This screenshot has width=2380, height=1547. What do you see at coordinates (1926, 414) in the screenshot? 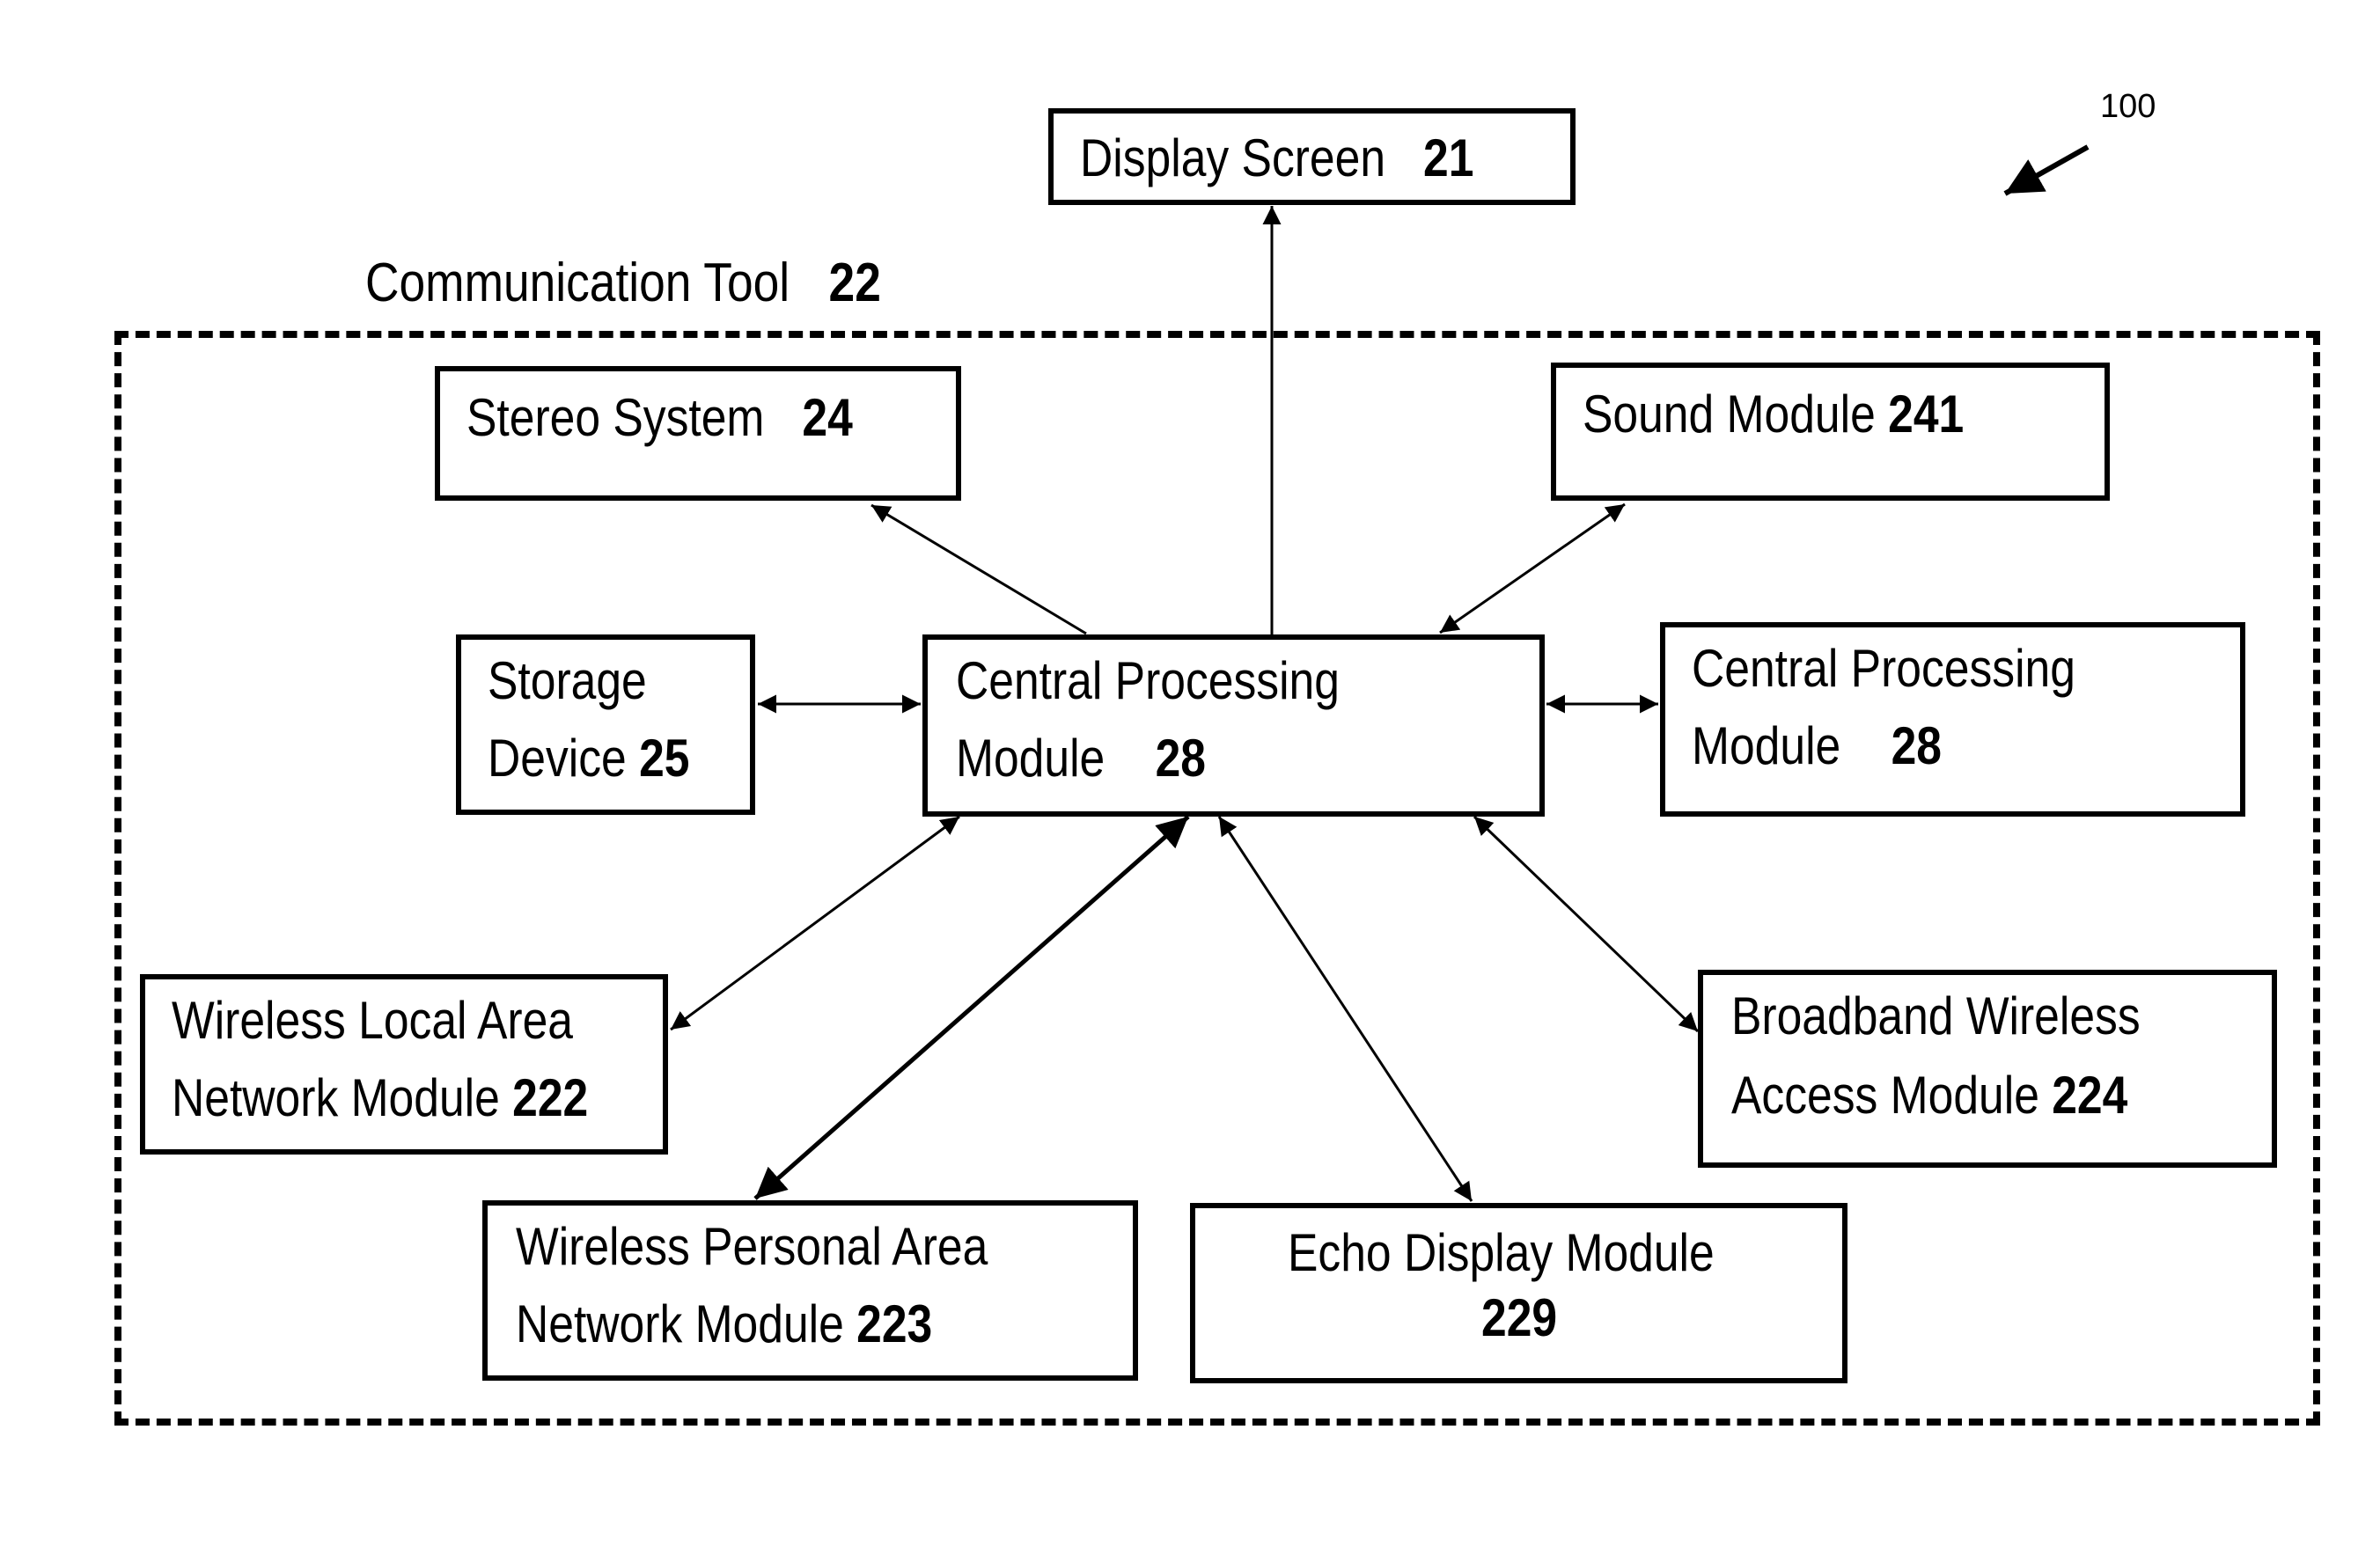
I see `sound-module-number: 241` at bounding box center [1926, 414].